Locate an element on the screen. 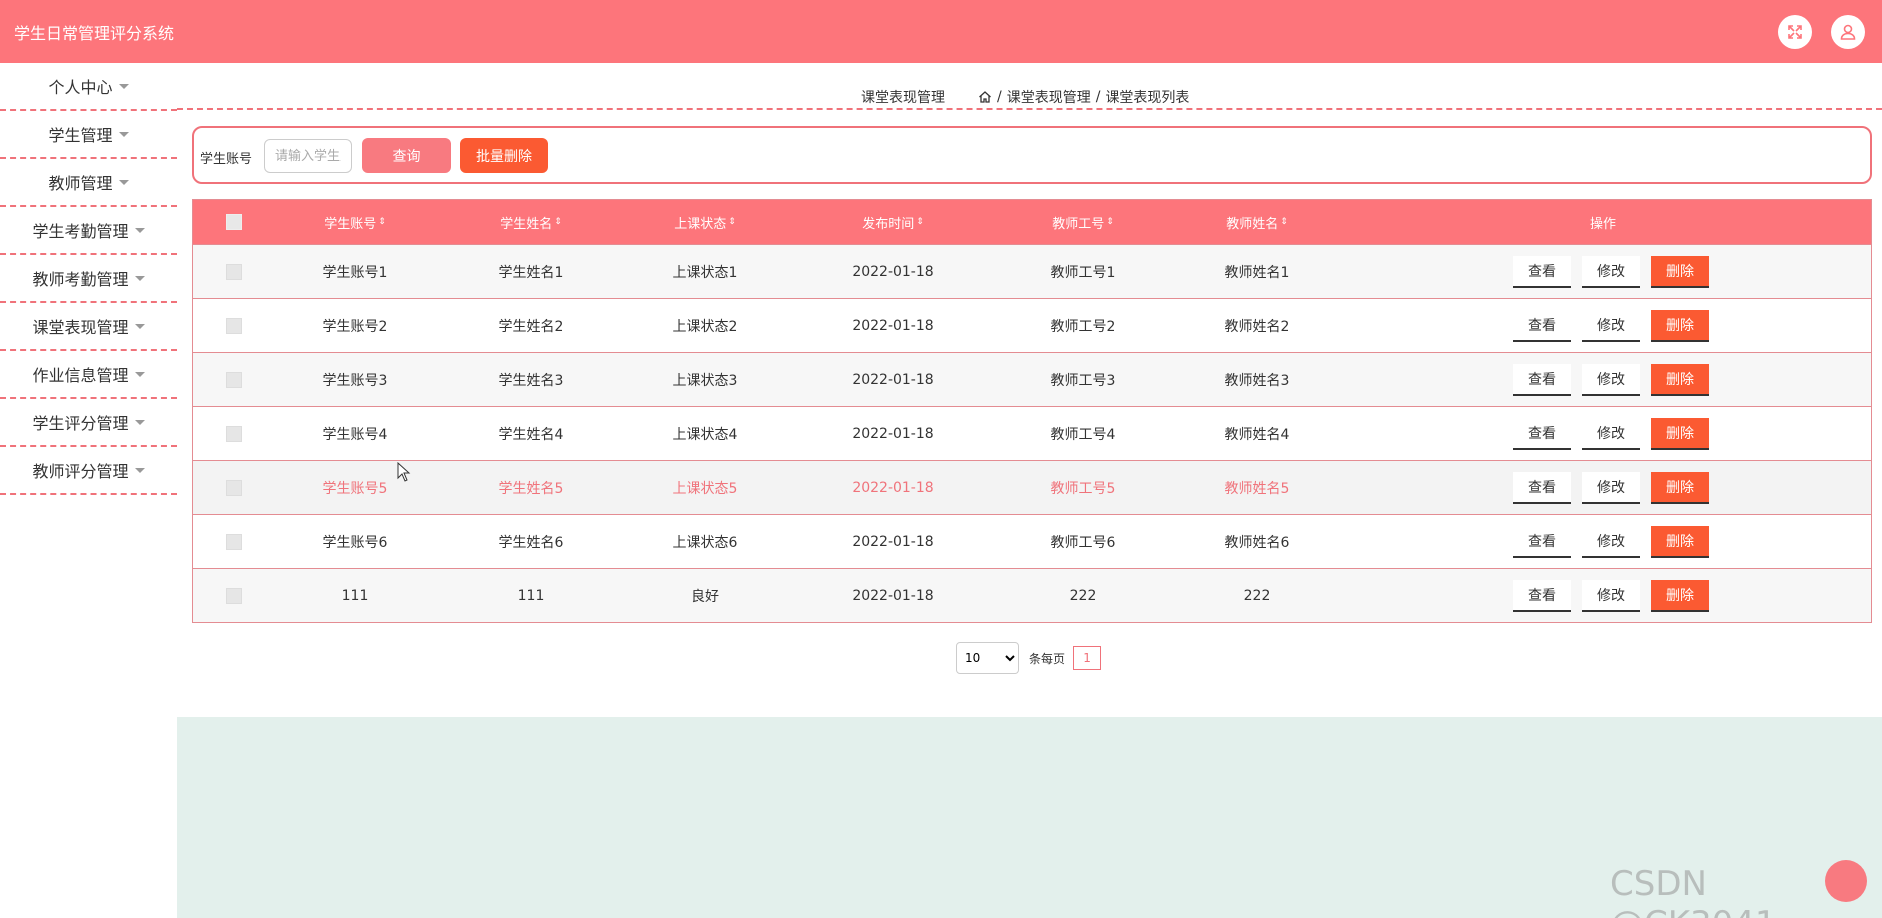  cell-class-status: 良好 is located at coordinates (705, 596).